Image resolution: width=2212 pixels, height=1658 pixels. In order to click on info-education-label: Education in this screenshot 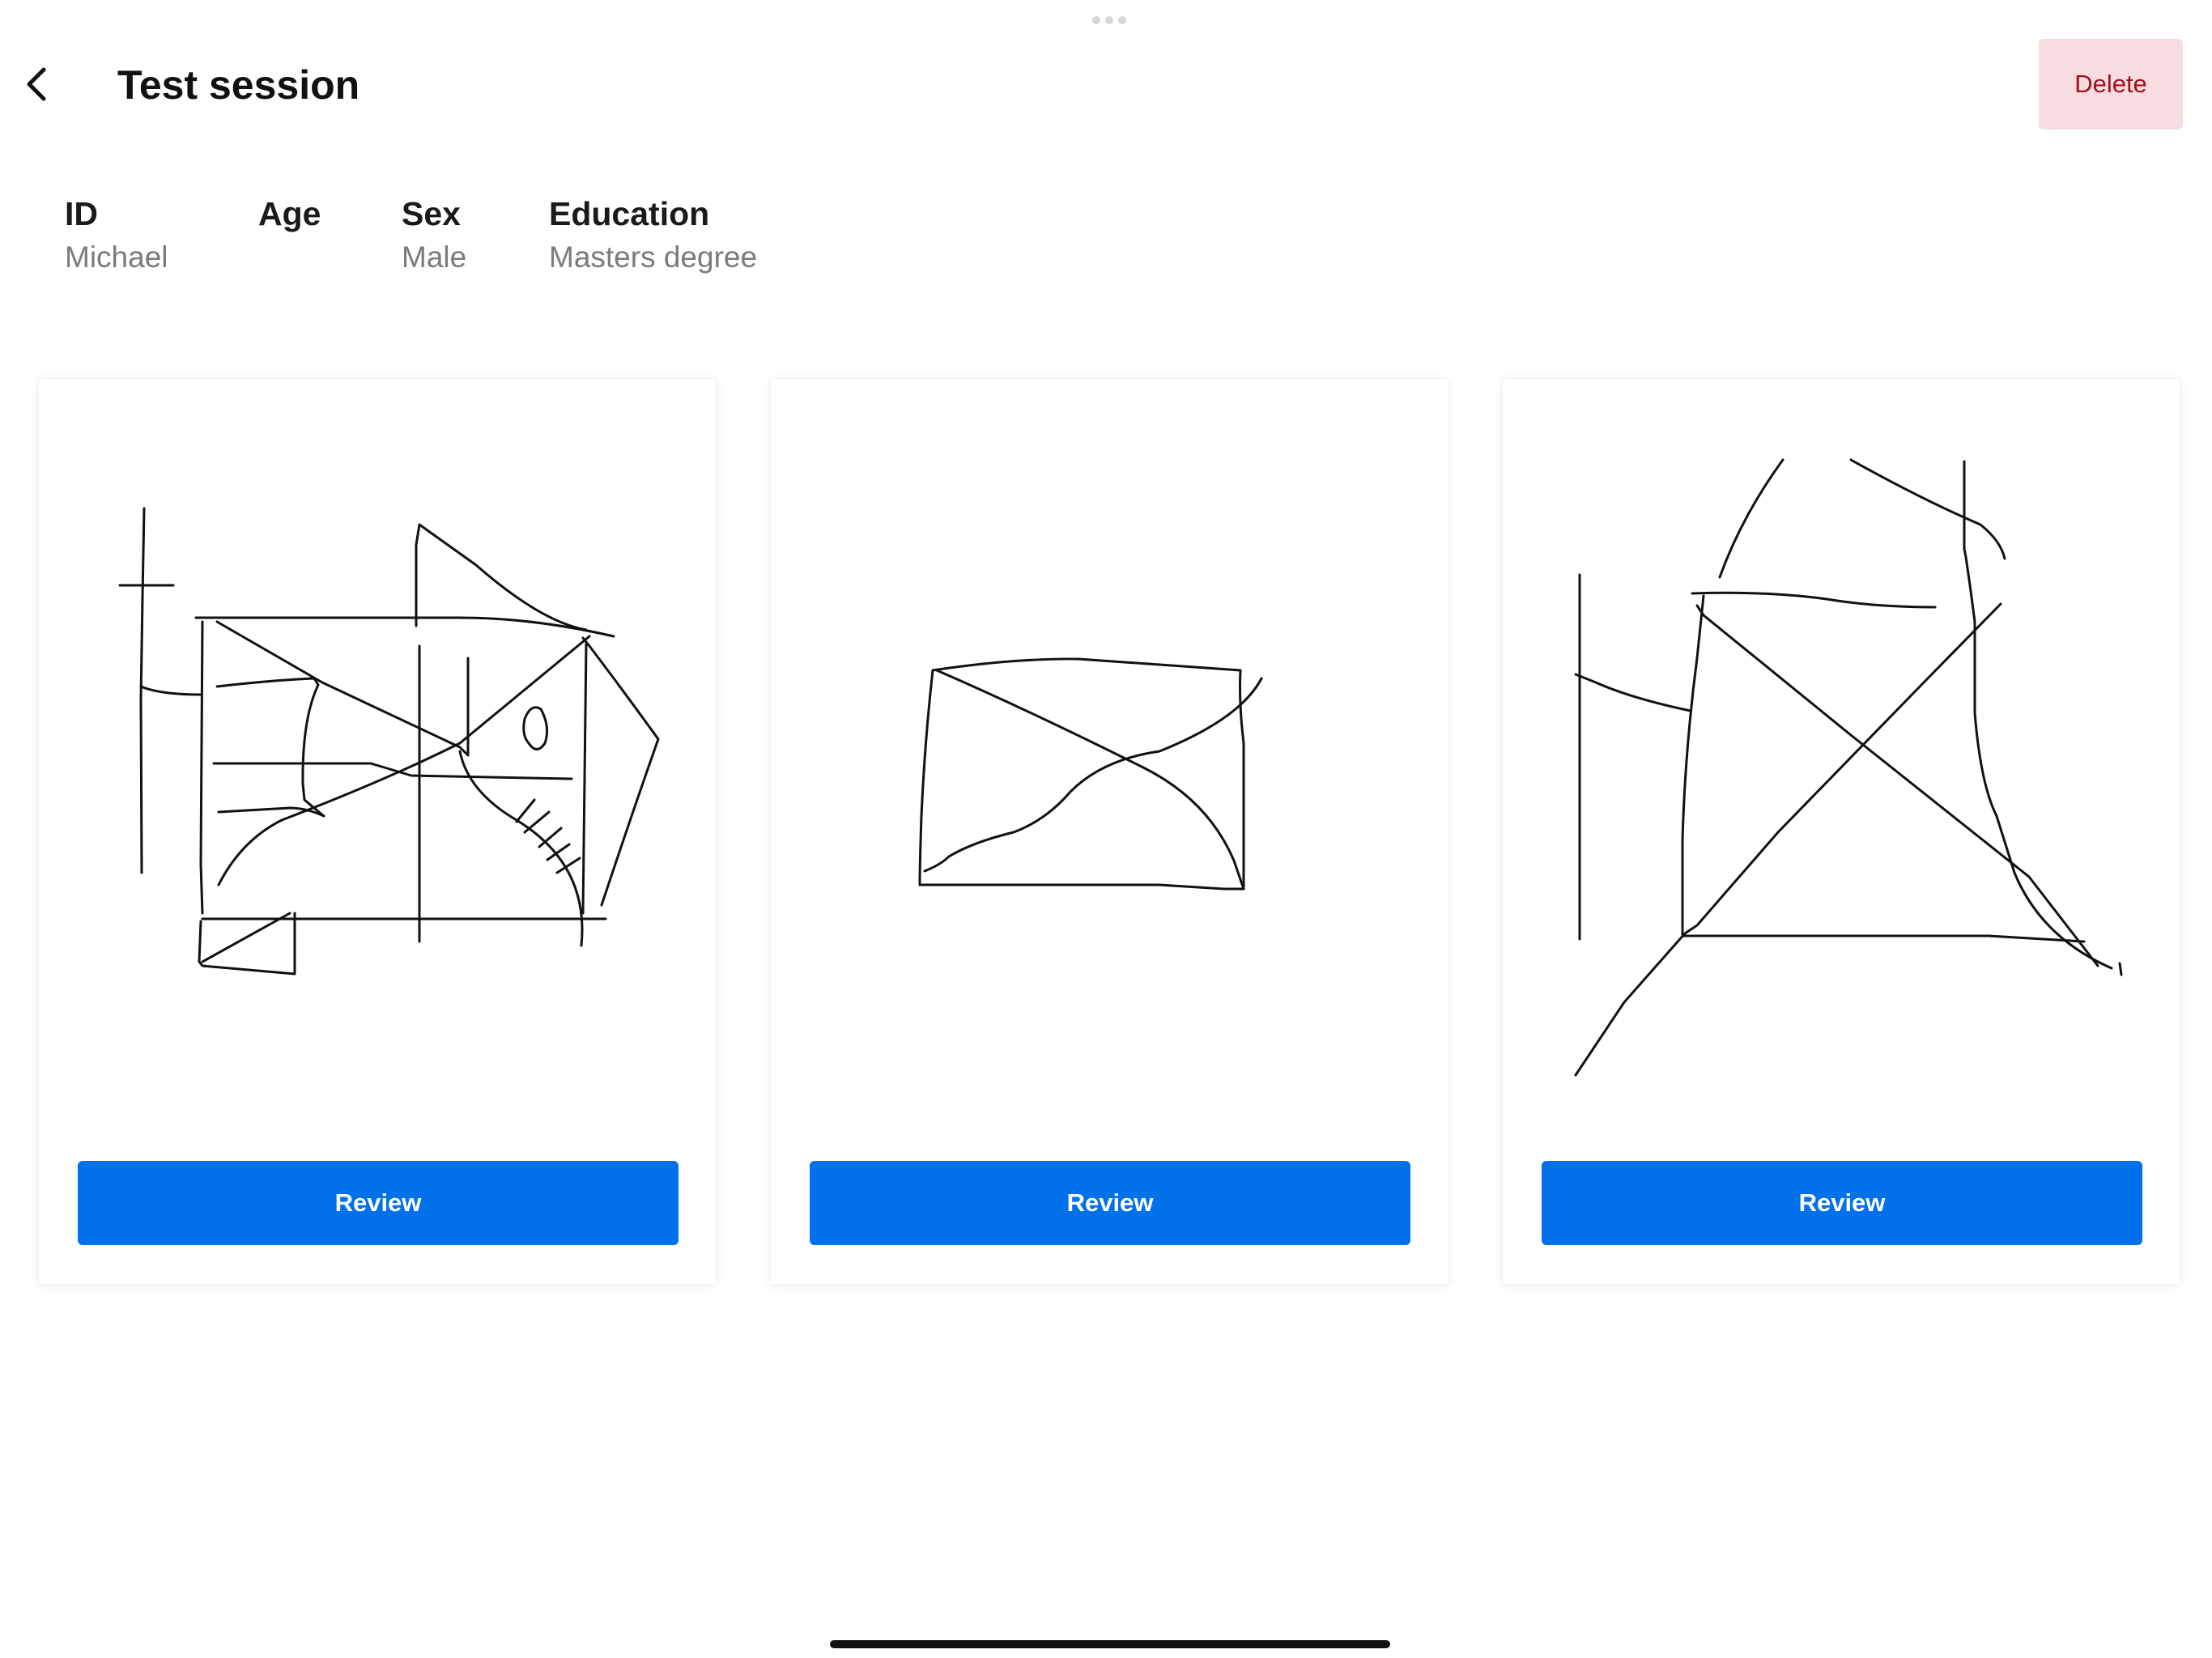, I will do `click(630, 213)`.